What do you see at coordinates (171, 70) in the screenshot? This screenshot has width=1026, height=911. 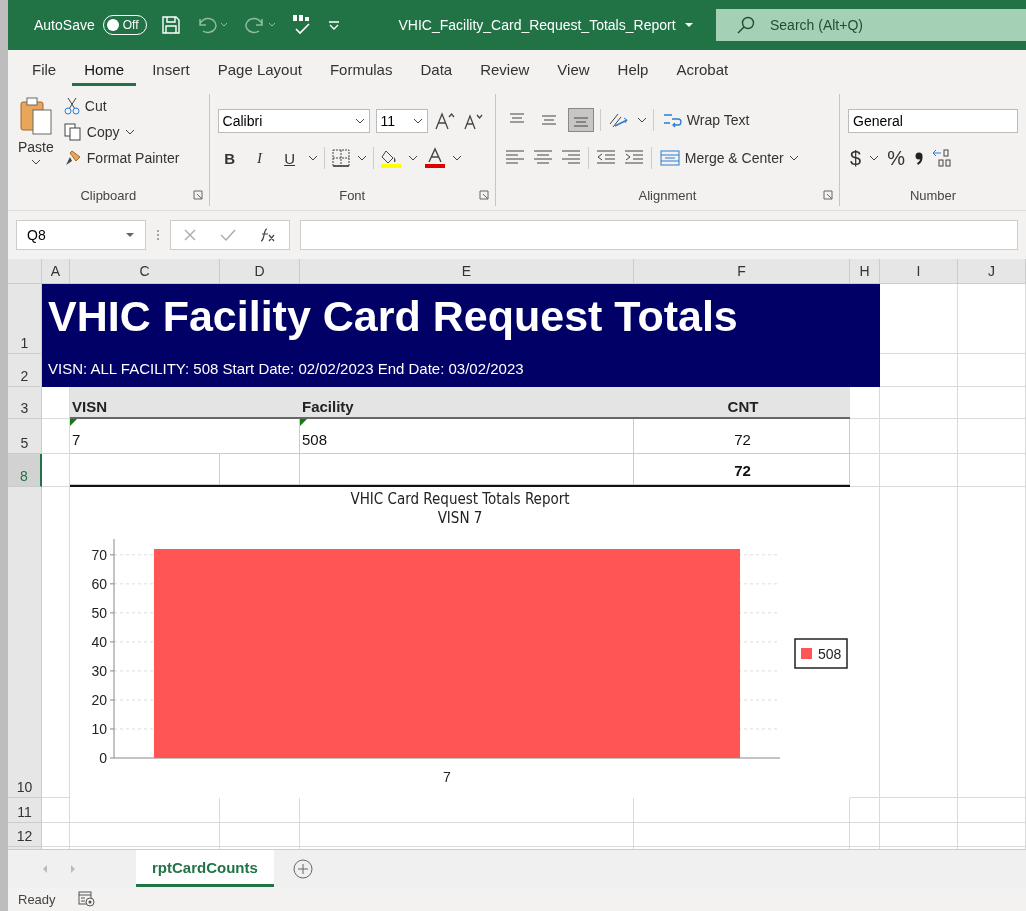 I see `ribbon-tab: Insert` at bounding box center [171, 70].